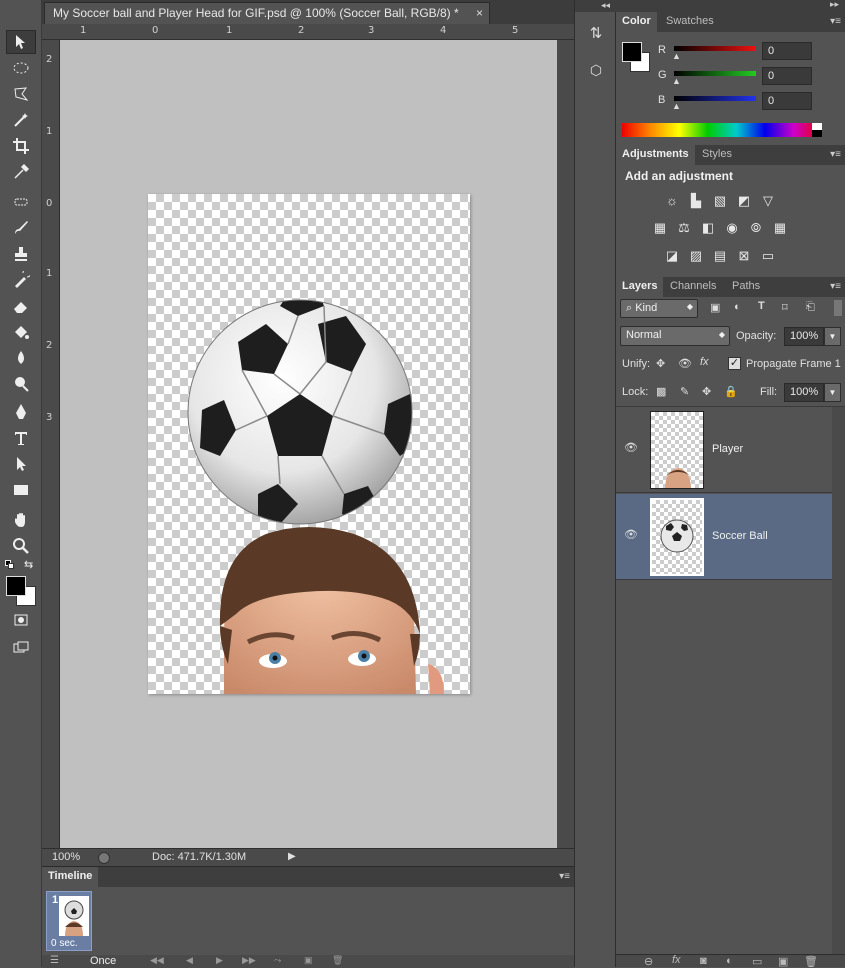 The width and height of the screenshot is (845, 968). I want to click on timeline-convert-icon: ☰, so click(54, 960).